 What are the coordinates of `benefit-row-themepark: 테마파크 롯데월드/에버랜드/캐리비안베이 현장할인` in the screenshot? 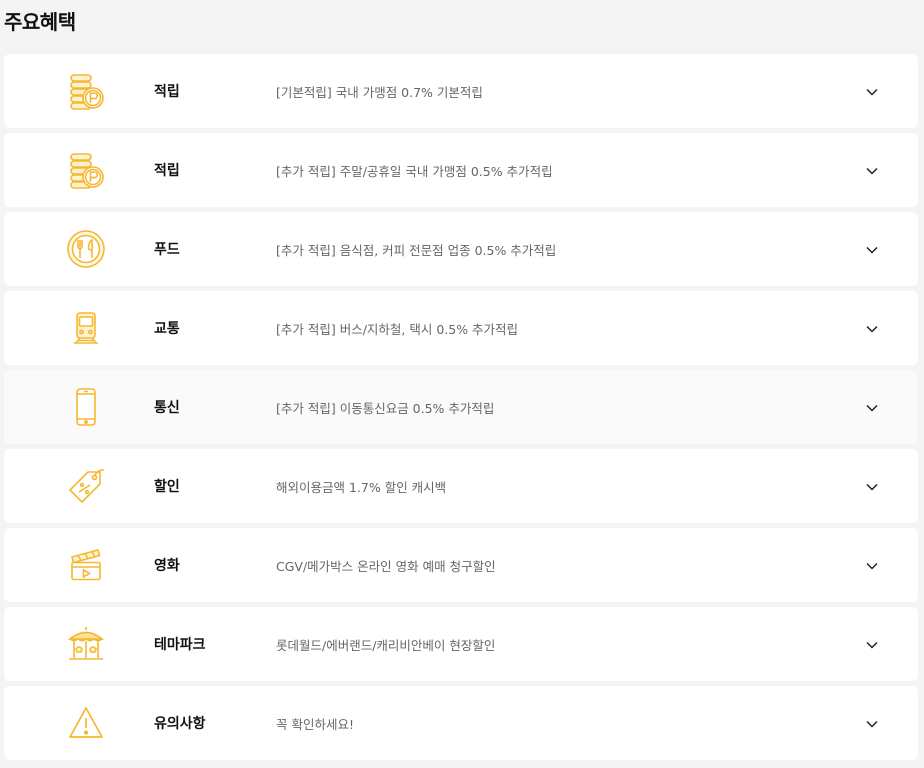 It's located at (461, 644).